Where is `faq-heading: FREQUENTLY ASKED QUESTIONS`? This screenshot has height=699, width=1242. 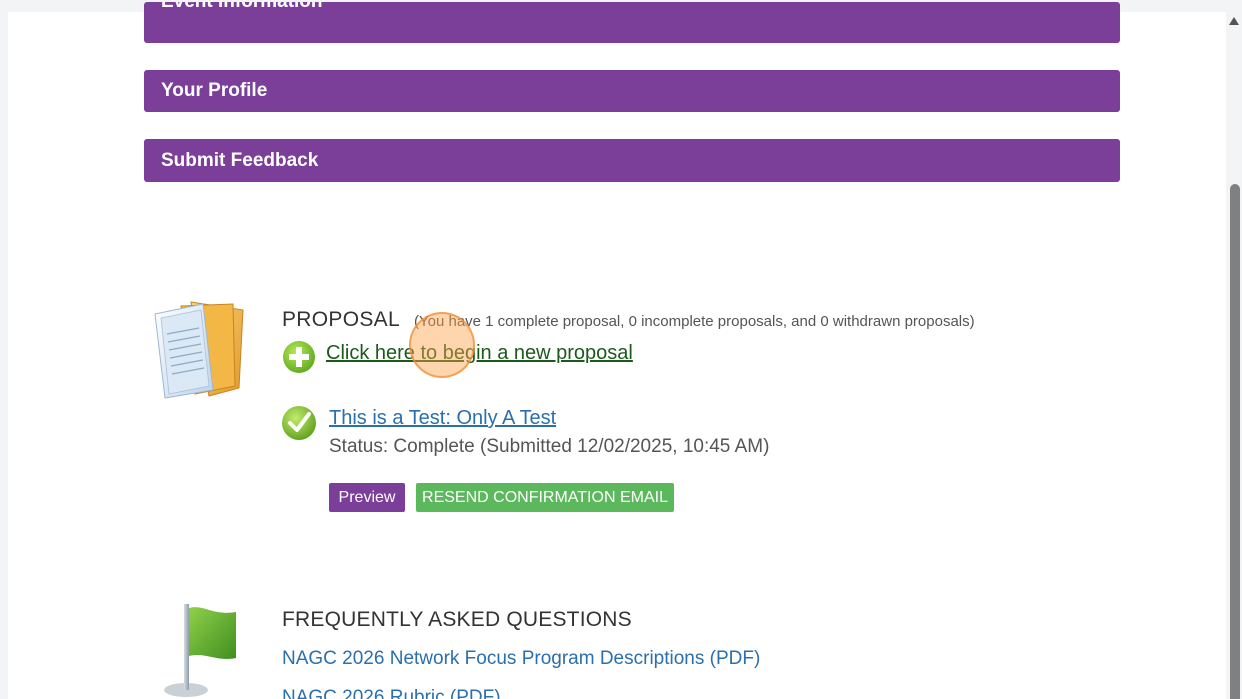
faq-heading: FREQUENTLY ASKED QUESTIONS is located at coordinates (457, 619).